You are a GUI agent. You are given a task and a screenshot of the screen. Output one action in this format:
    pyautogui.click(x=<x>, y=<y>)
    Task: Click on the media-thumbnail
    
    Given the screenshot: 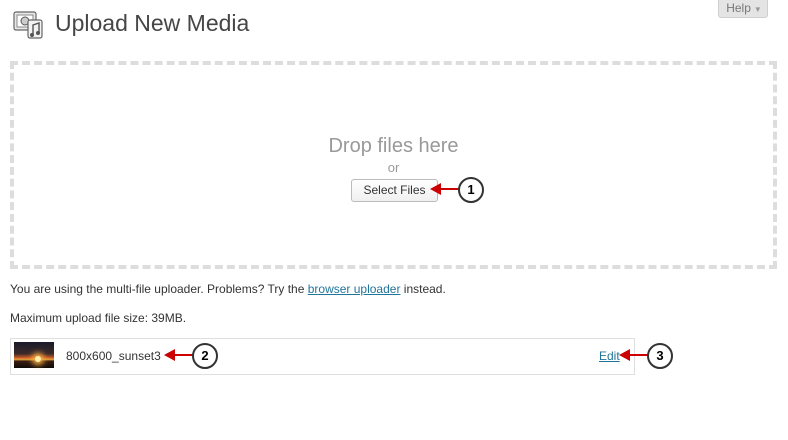 What is the action you would take?
    pyautogui.click(x=34, y=355)
    